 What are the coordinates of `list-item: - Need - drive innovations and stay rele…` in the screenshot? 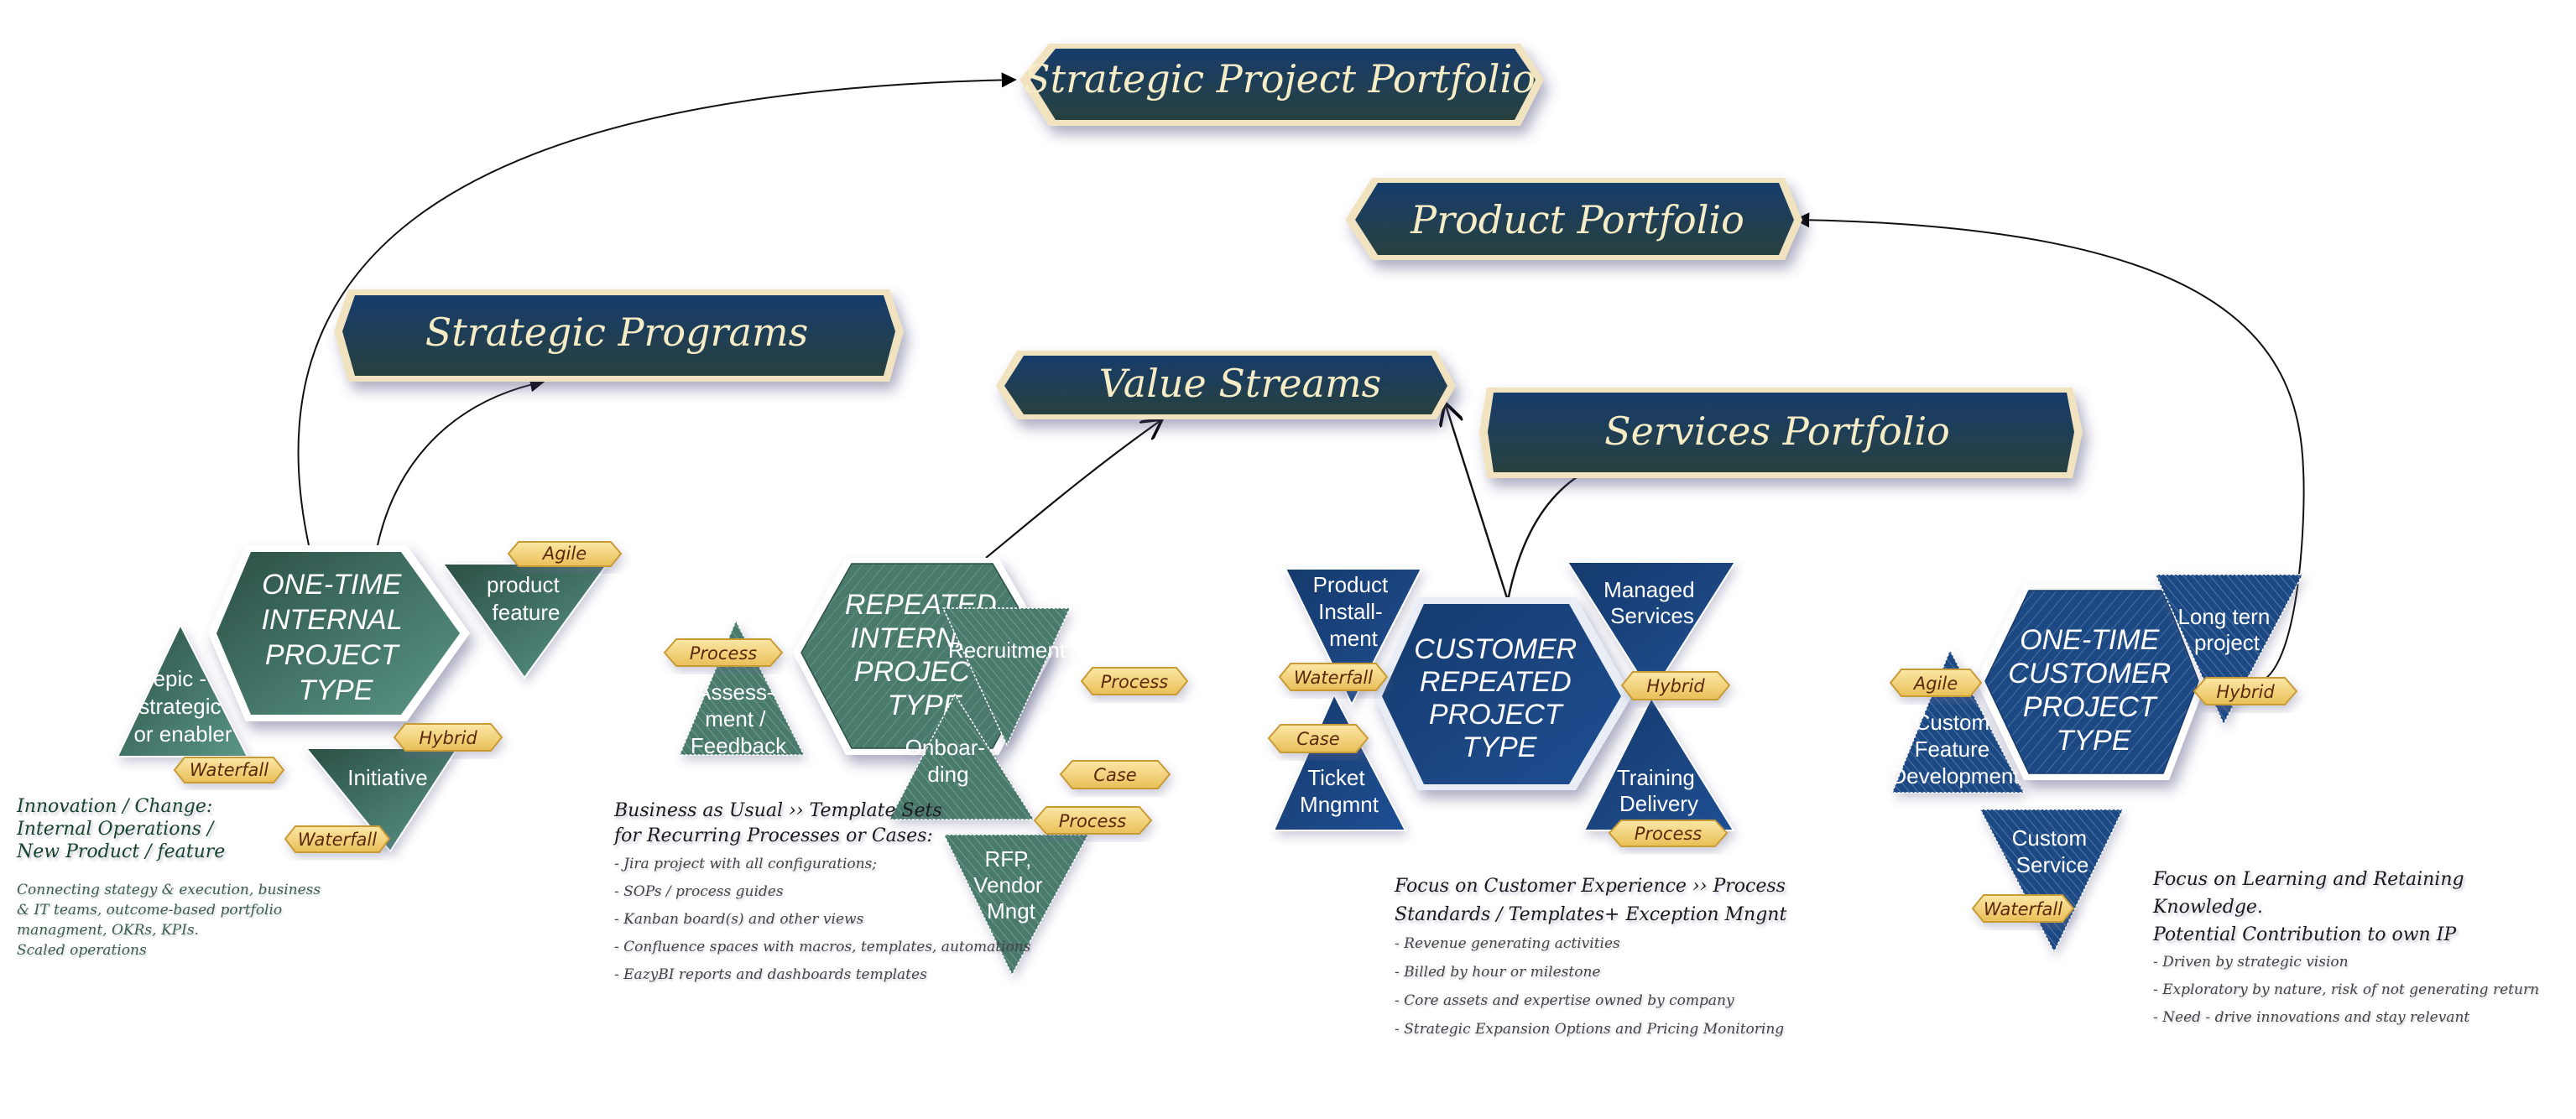 It's located at (2311, 1017).